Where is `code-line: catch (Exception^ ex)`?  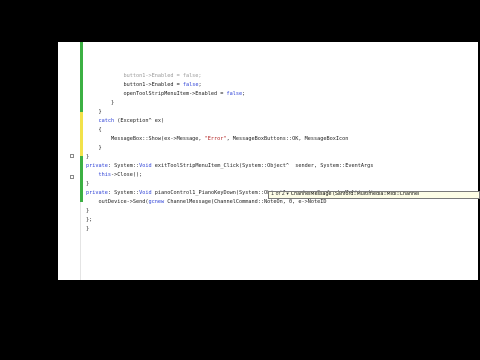 code-line: catch (Exception^ ex) is located at coordinates (131, 121).